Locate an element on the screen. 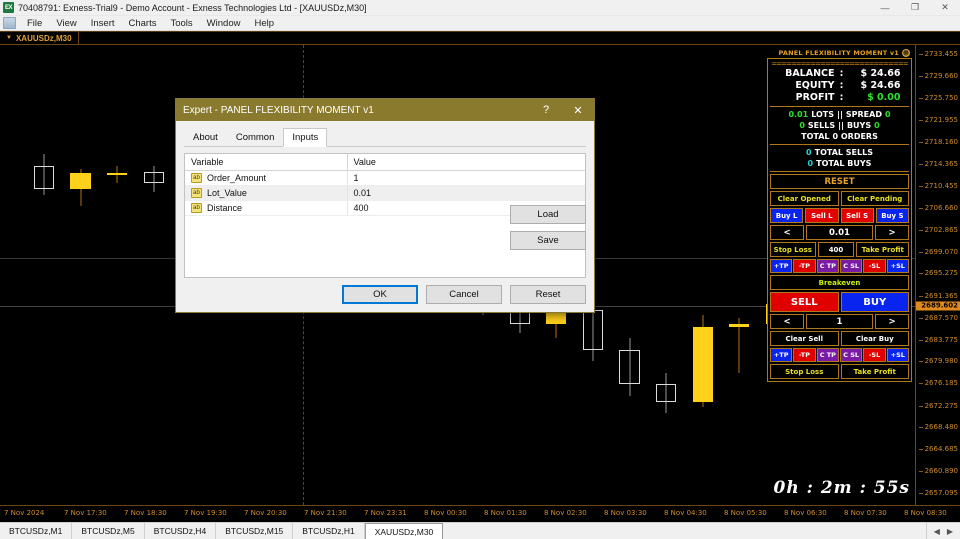  bottom-tab-btcusd-h4: BTCUSDz,H4 is located at coordinates (181, 531).